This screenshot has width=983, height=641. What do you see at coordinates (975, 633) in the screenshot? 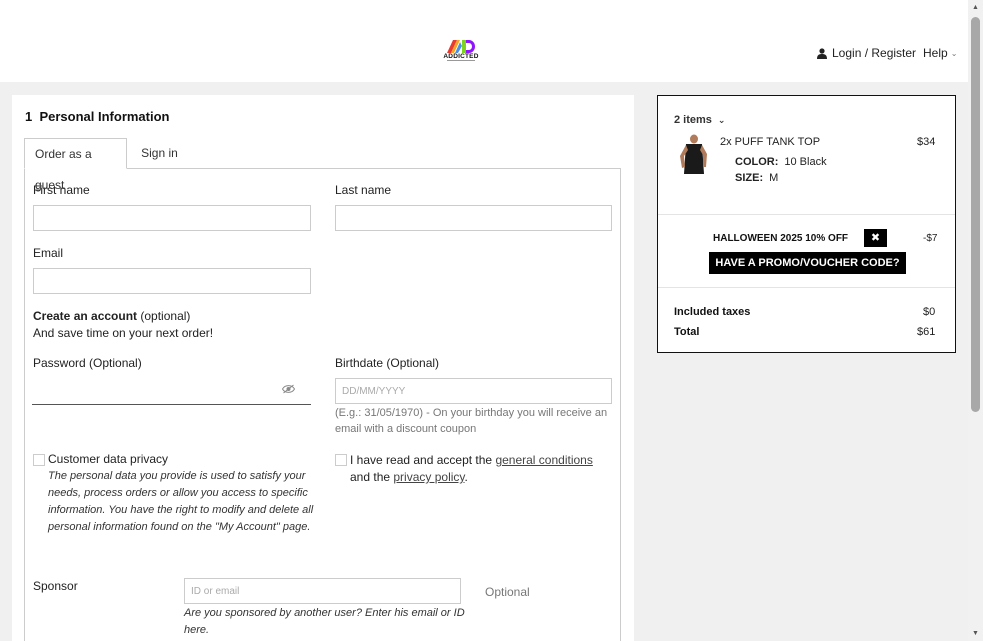
I see `scroll-down-icon: ▼` at bounding box center [975, 633].